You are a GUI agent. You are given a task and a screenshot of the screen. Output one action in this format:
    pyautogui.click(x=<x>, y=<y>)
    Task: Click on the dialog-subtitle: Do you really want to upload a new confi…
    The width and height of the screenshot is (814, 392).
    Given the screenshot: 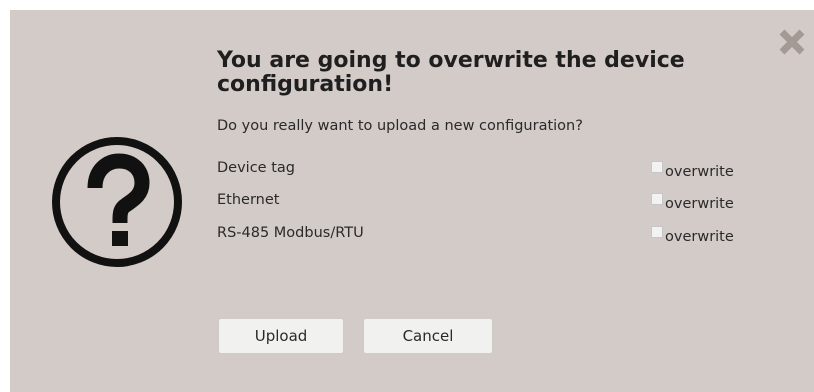 What is the action you would take?
    pyautogui.click(x=400, y=126)
    